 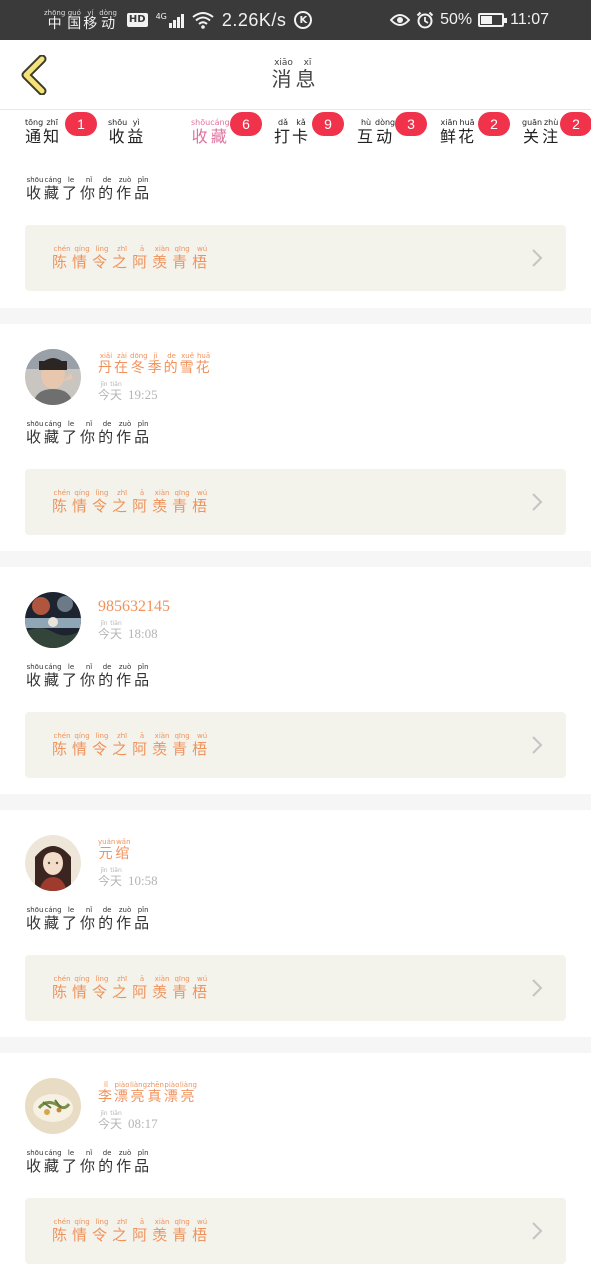 I want to click on k-app-icon: K, so click(x=303, y=20).